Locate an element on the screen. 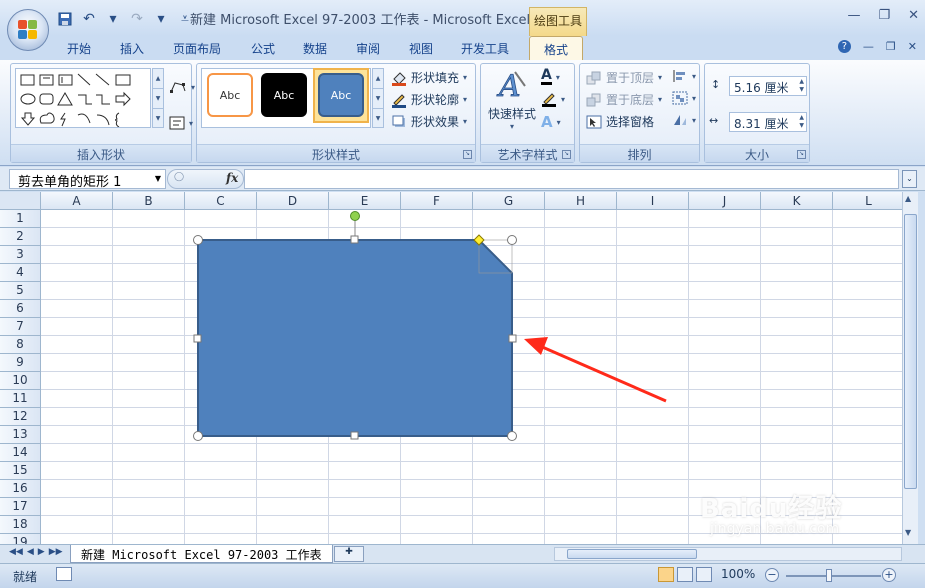  insert-sheet-icon: ✚ is located at coordinates (349, 554).